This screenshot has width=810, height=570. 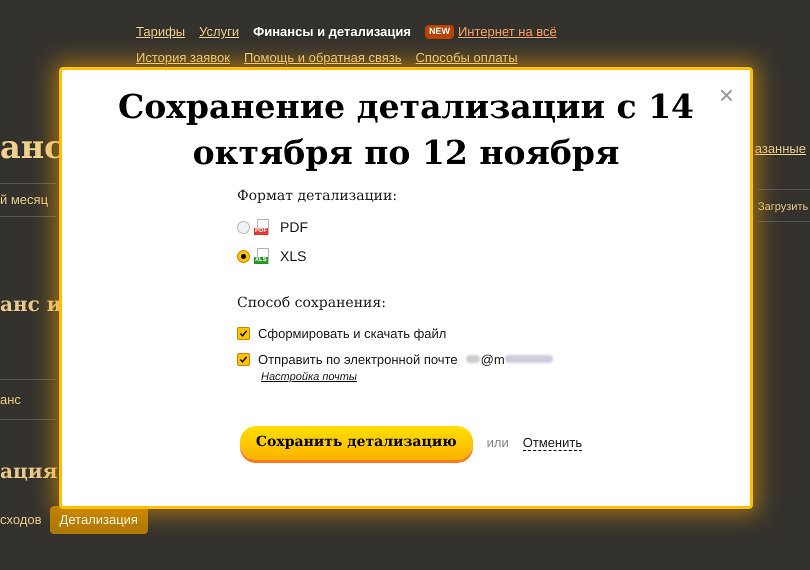 What do you see at coordinates (323, 57) in the screenshot?
I see `subnav-link: Помощь и обратная связь` at bounding box center [323, 57].